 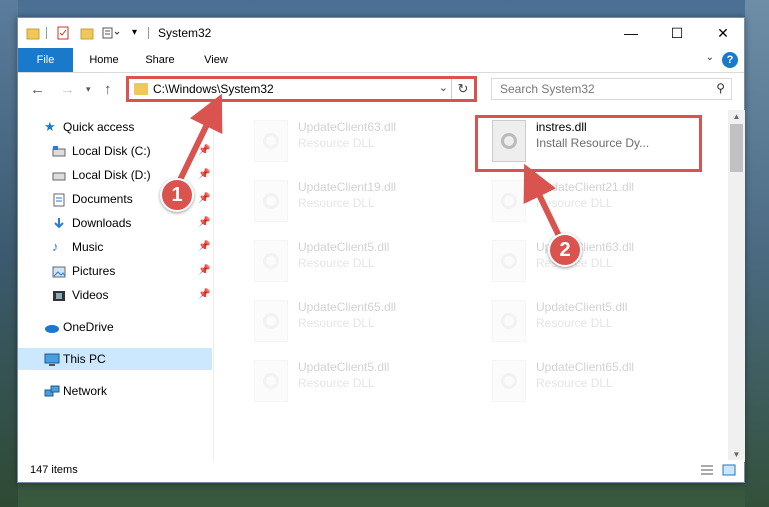 What do you see at coordinates (216, 60) in the screenshot?
I see `tab-view: View` at bounding box center [216, 60].